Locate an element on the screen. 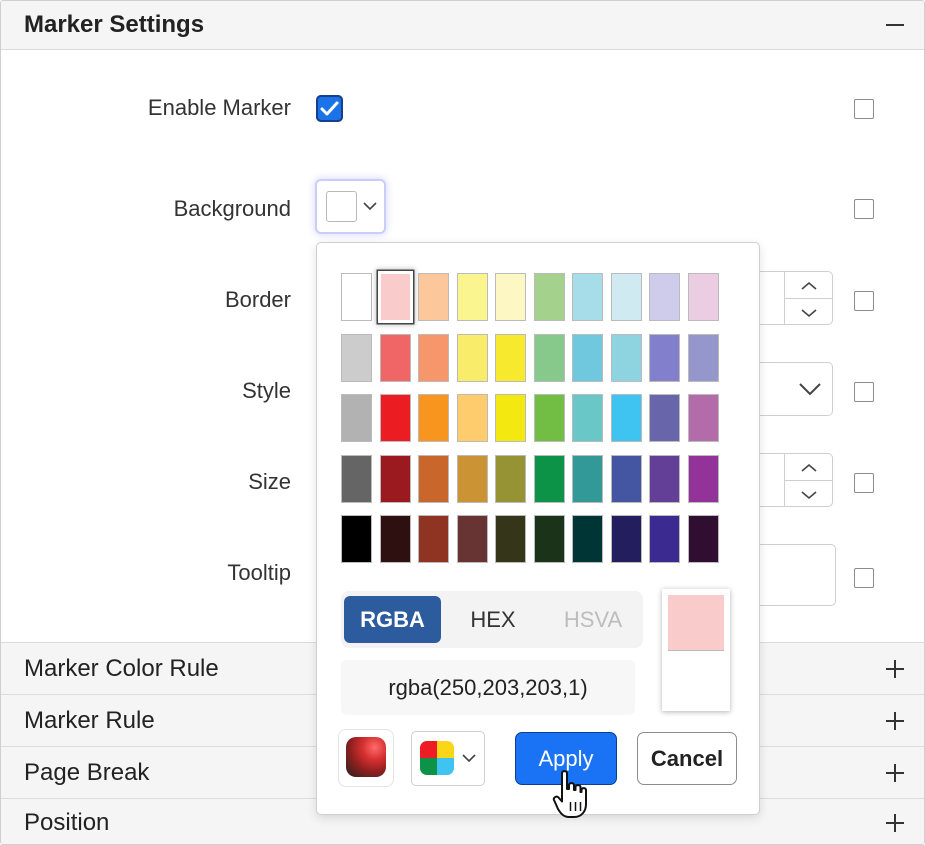 The height and width of the screenshot is (845, 925). color-value-input: rgba(250,203,203,1) is located at coordinates (488, 687).